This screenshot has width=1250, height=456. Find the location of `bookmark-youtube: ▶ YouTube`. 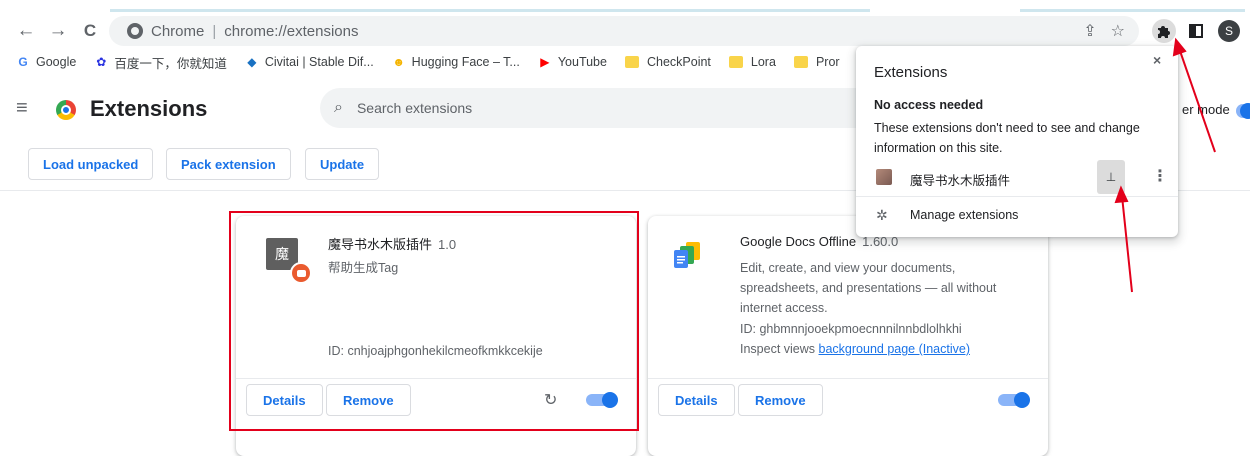

bookmark-youtube: ▶ YouTube is located at coordinates (572, 62).